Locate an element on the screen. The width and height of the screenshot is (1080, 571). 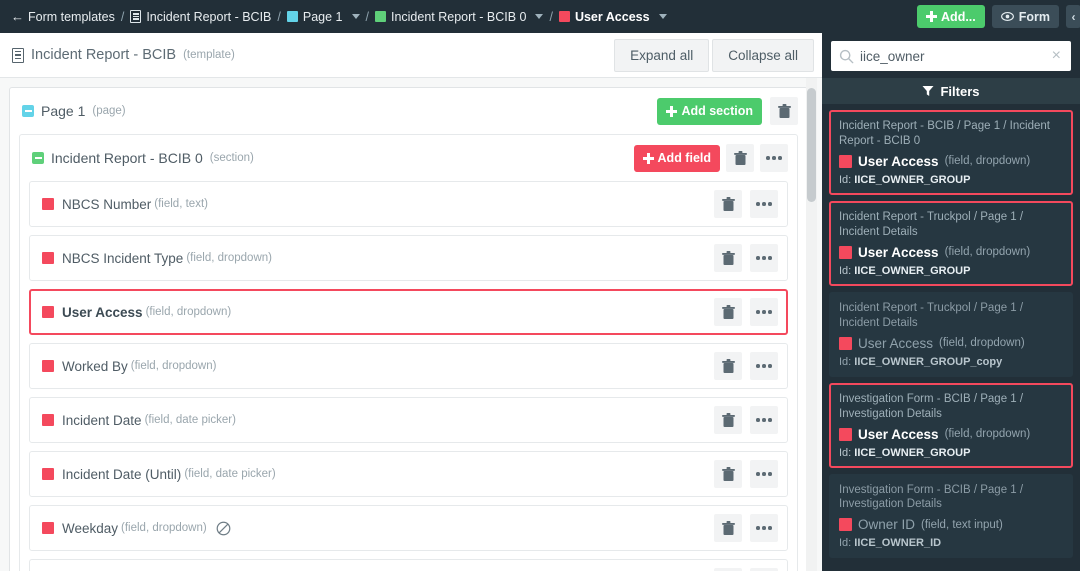
filter-icon is located at coordinates (928, 91).